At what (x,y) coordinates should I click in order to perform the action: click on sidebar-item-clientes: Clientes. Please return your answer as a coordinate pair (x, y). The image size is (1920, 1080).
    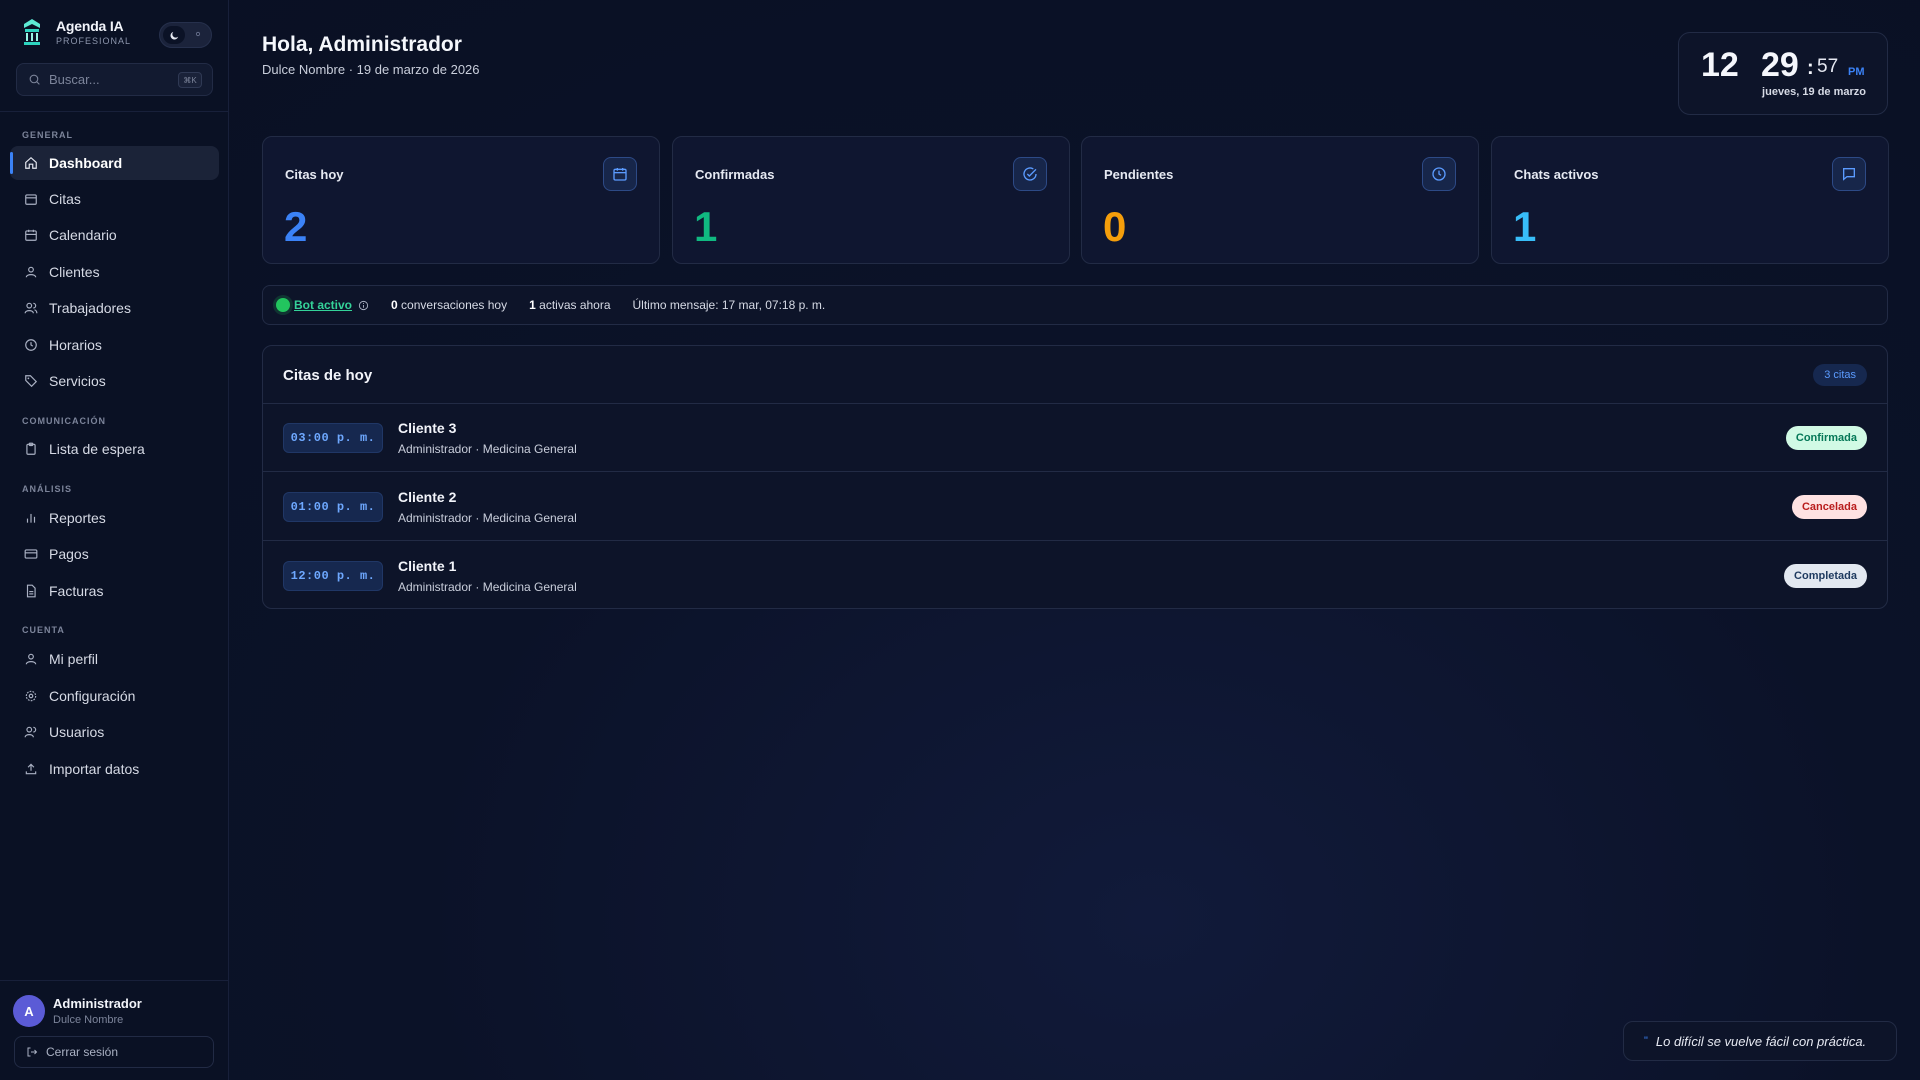
    Looking at the image, I should click on (114, 272).